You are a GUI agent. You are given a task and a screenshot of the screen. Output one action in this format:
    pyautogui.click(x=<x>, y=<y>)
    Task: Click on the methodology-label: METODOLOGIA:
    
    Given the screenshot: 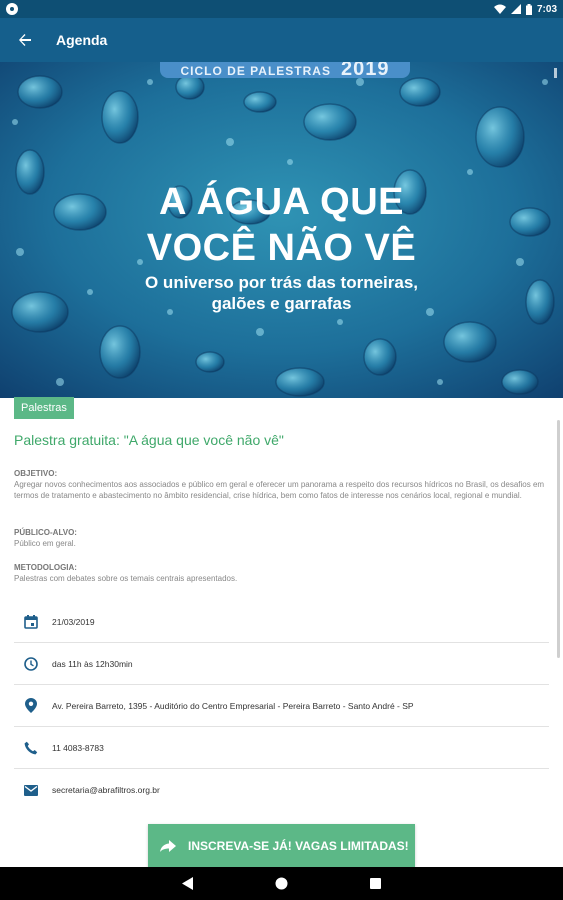 What is the action you would take?
    pyautogui.click(x=45, y=567)
    